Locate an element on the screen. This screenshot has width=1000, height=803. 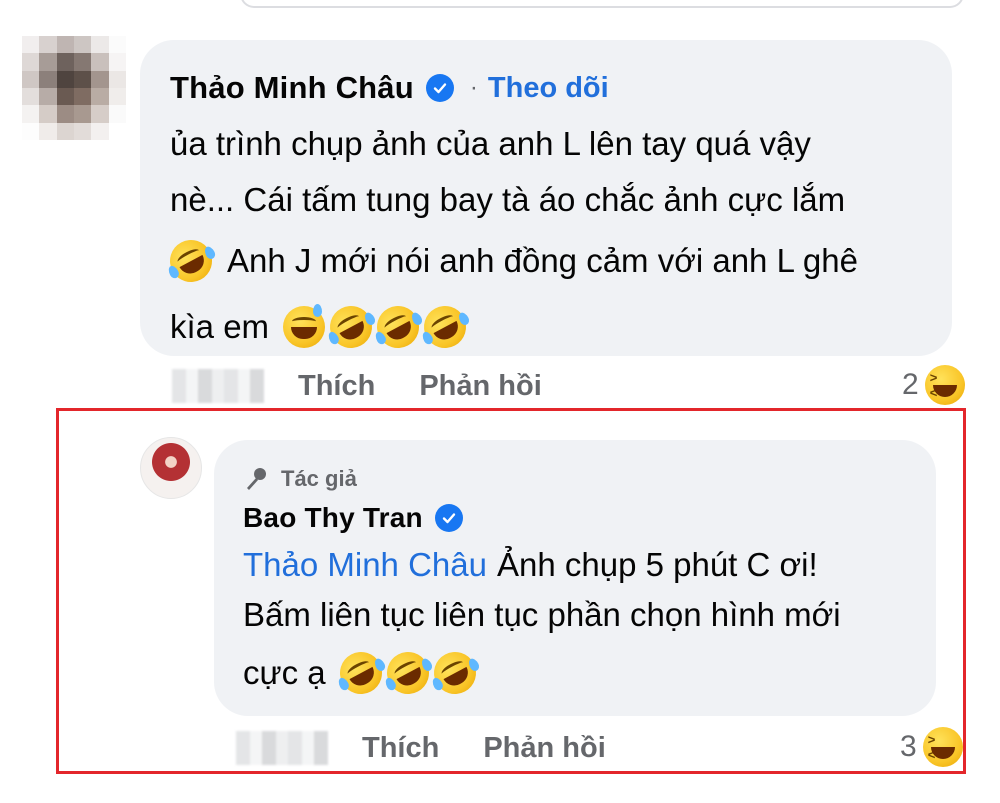
reaction-summary: 2 is located at coordinates (933, 385).